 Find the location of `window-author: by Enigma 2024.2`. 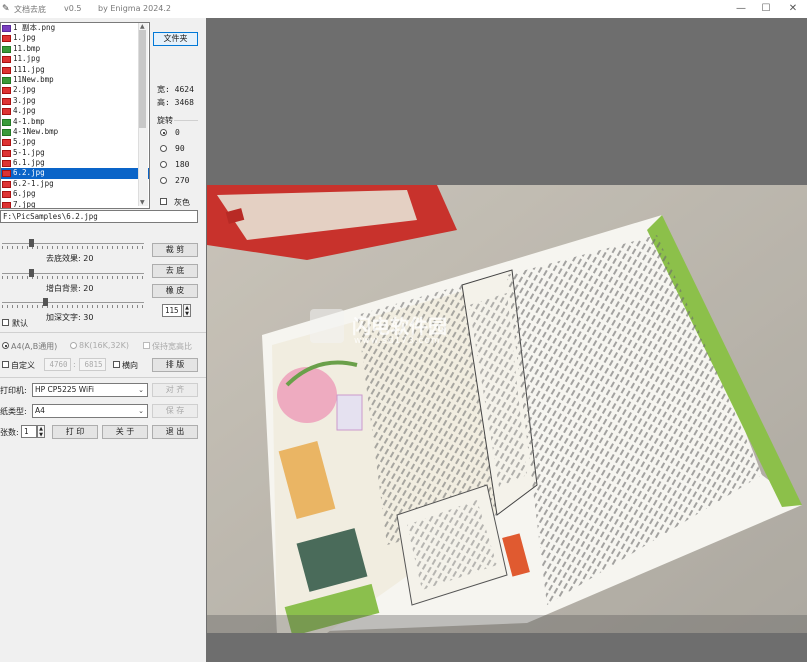

window-author: by Enigma 2024.2 is located at coordinates (135, 8).